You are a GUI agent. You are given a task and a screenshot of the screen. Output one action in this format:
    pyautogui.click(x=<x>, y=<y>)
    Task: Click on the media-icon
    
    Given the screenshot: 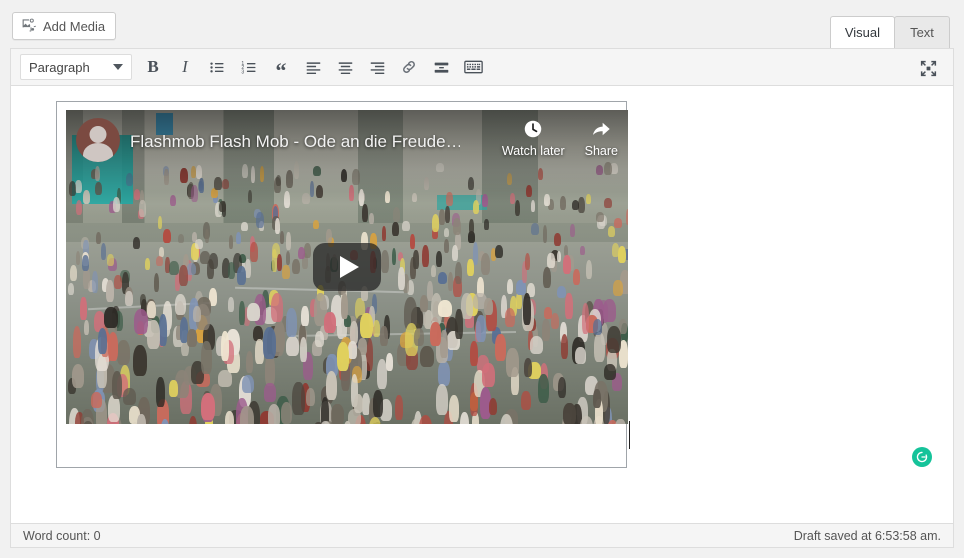 What is the action you would take?
    pyautogui.click(x=29, y=26)
    